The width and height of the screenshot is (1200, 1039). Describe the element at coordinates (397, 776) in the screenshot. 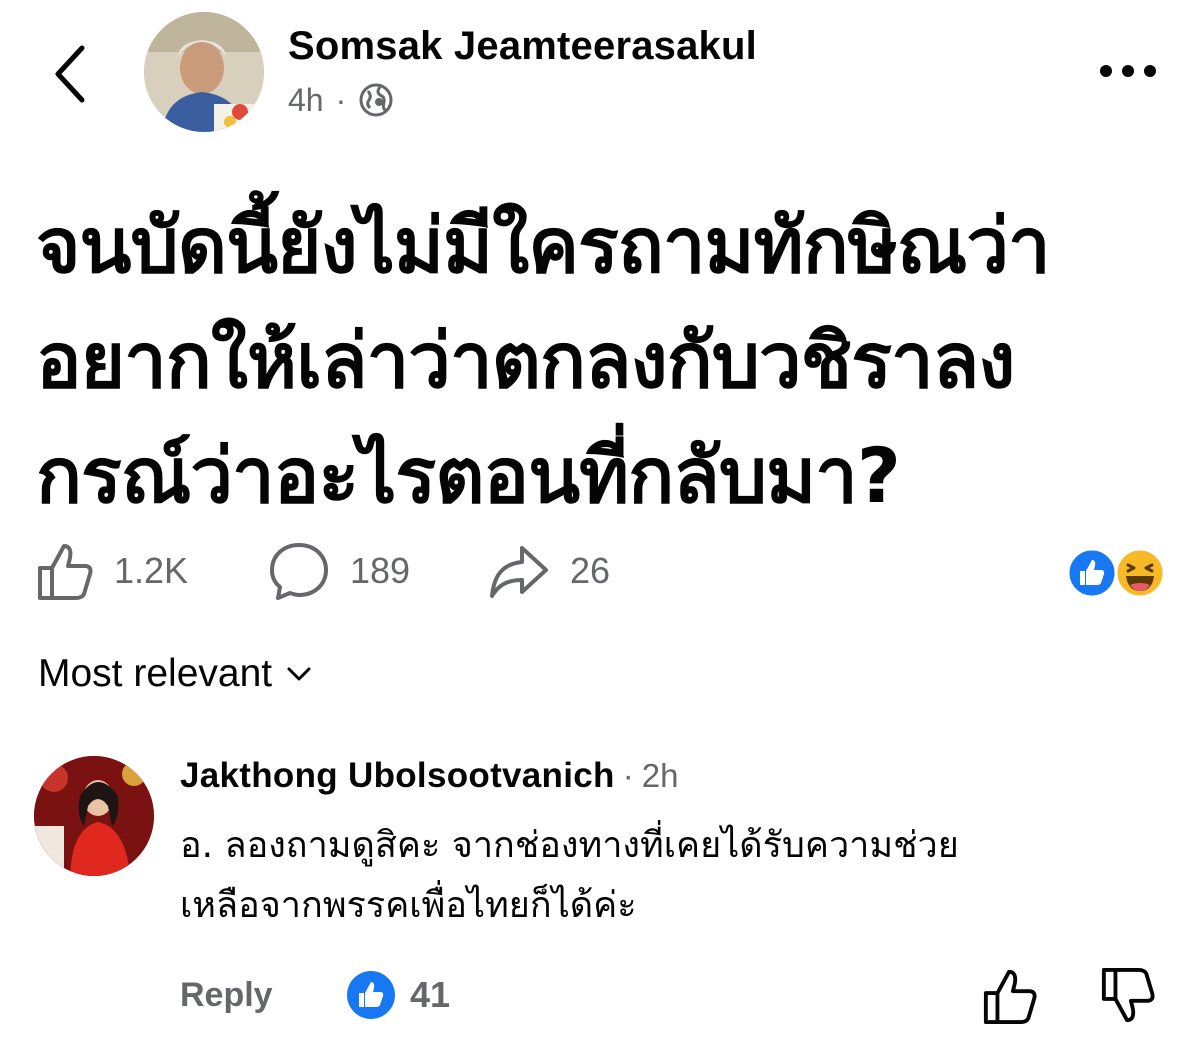

I see `commenter-name: Jakthong Ubolsootvanich` at that location.